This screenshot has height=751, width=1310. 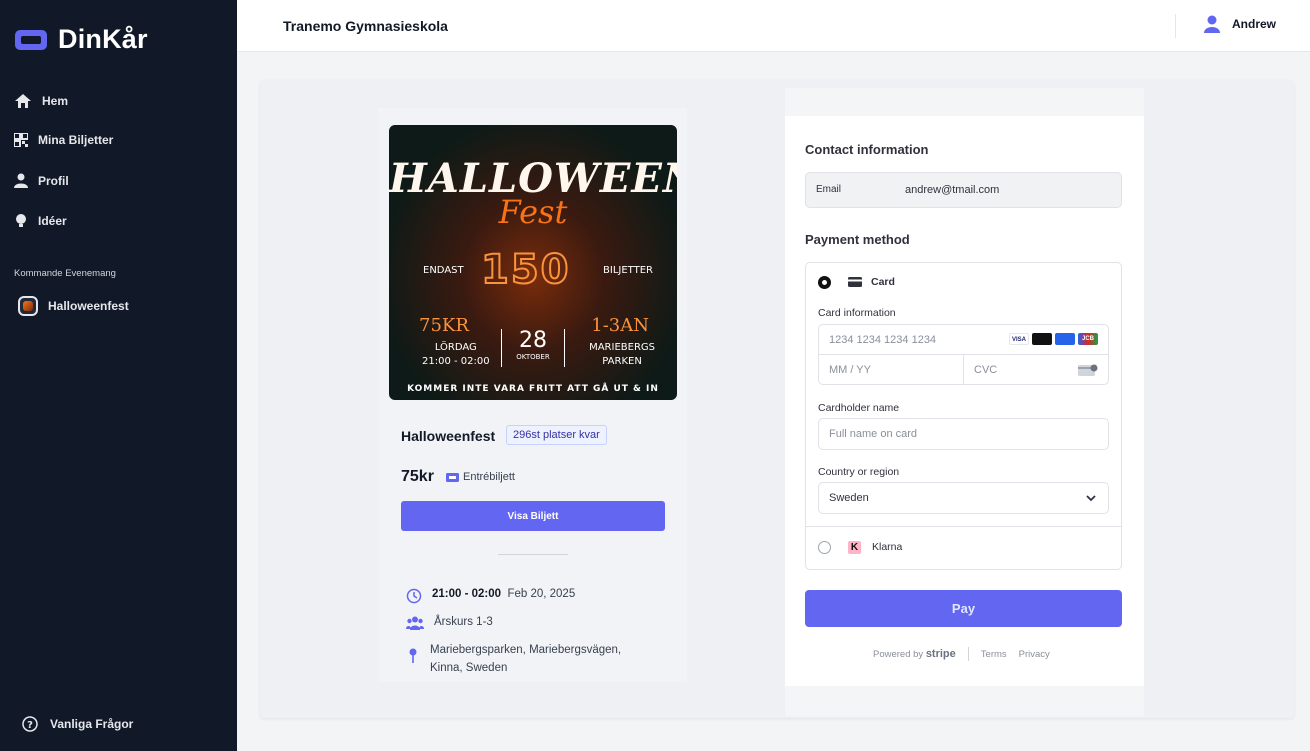 What do you see at coordinates (30, 724) in the screenshot?
I see `question-circle-icon: ?` at bounding box center [30, 724].